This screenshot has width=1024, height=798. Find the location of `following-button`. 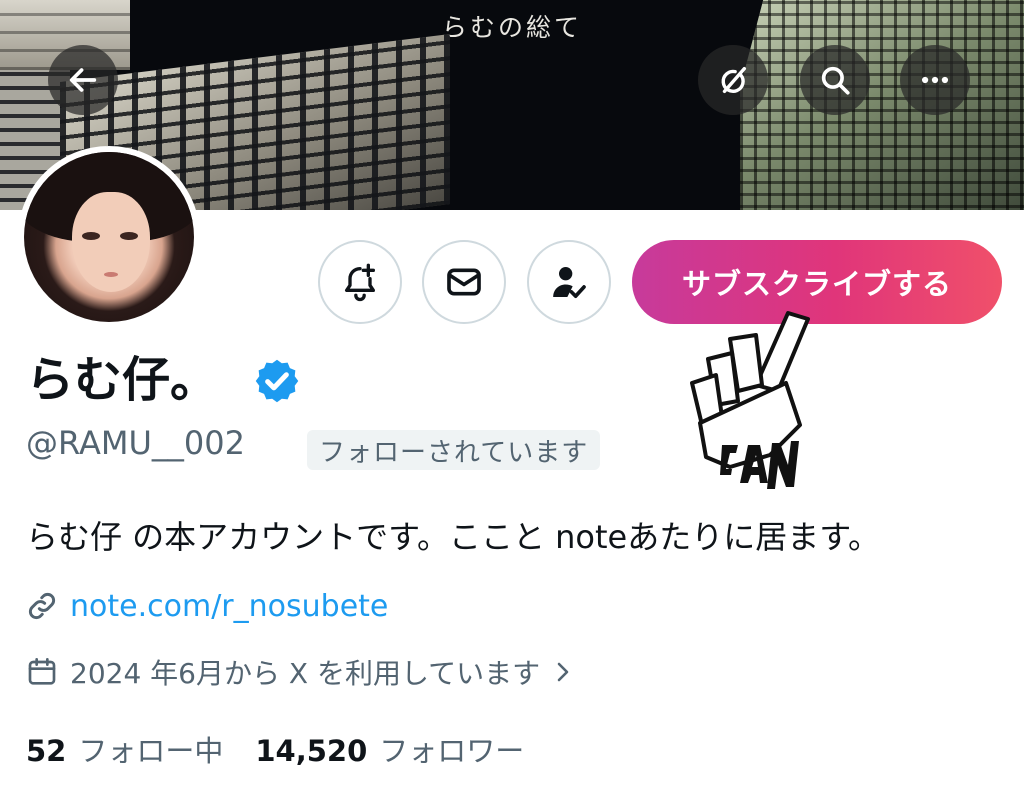

following-button is located at coordinates (569, 282).